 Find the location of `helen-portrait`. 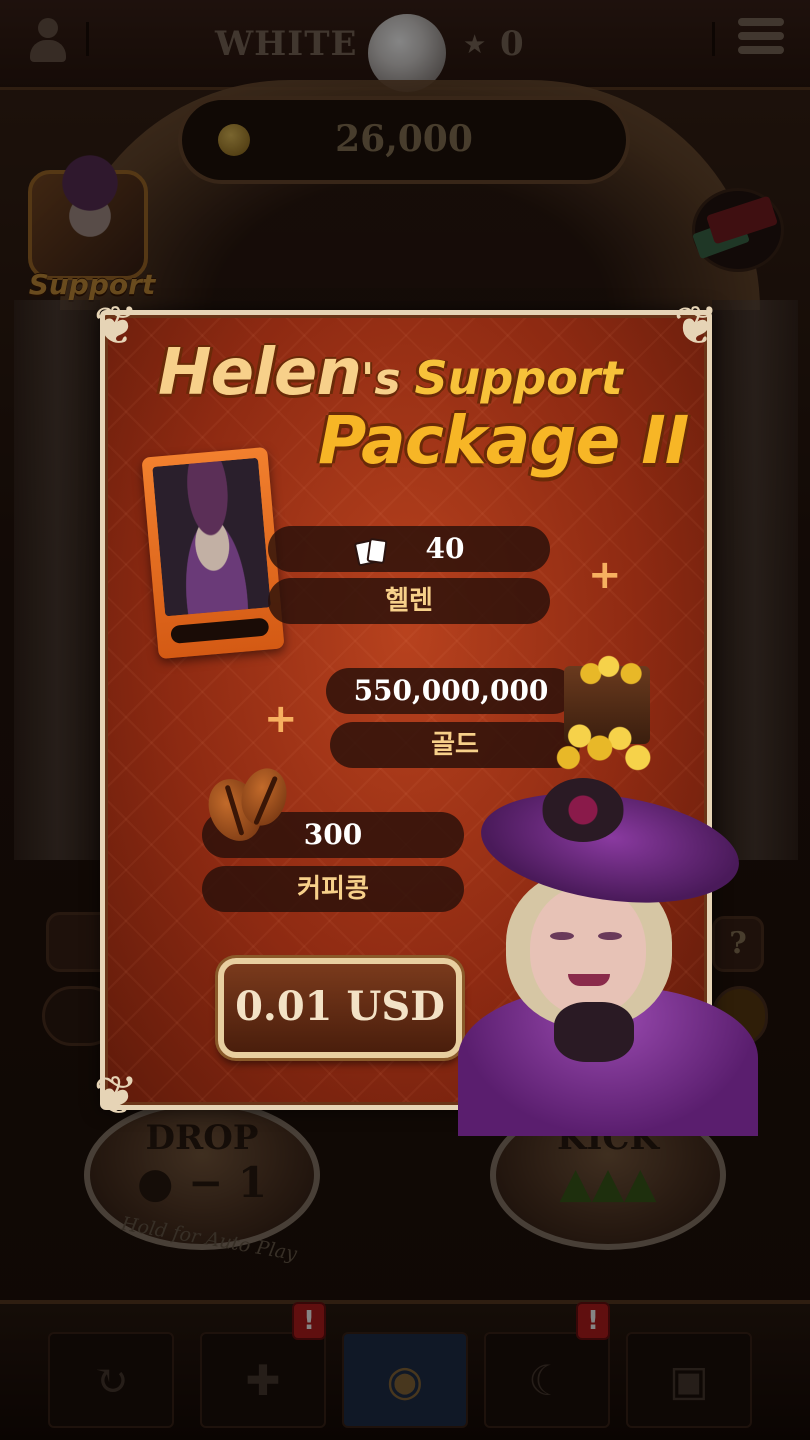

helen-portrait is located at coordinates (608, 955).